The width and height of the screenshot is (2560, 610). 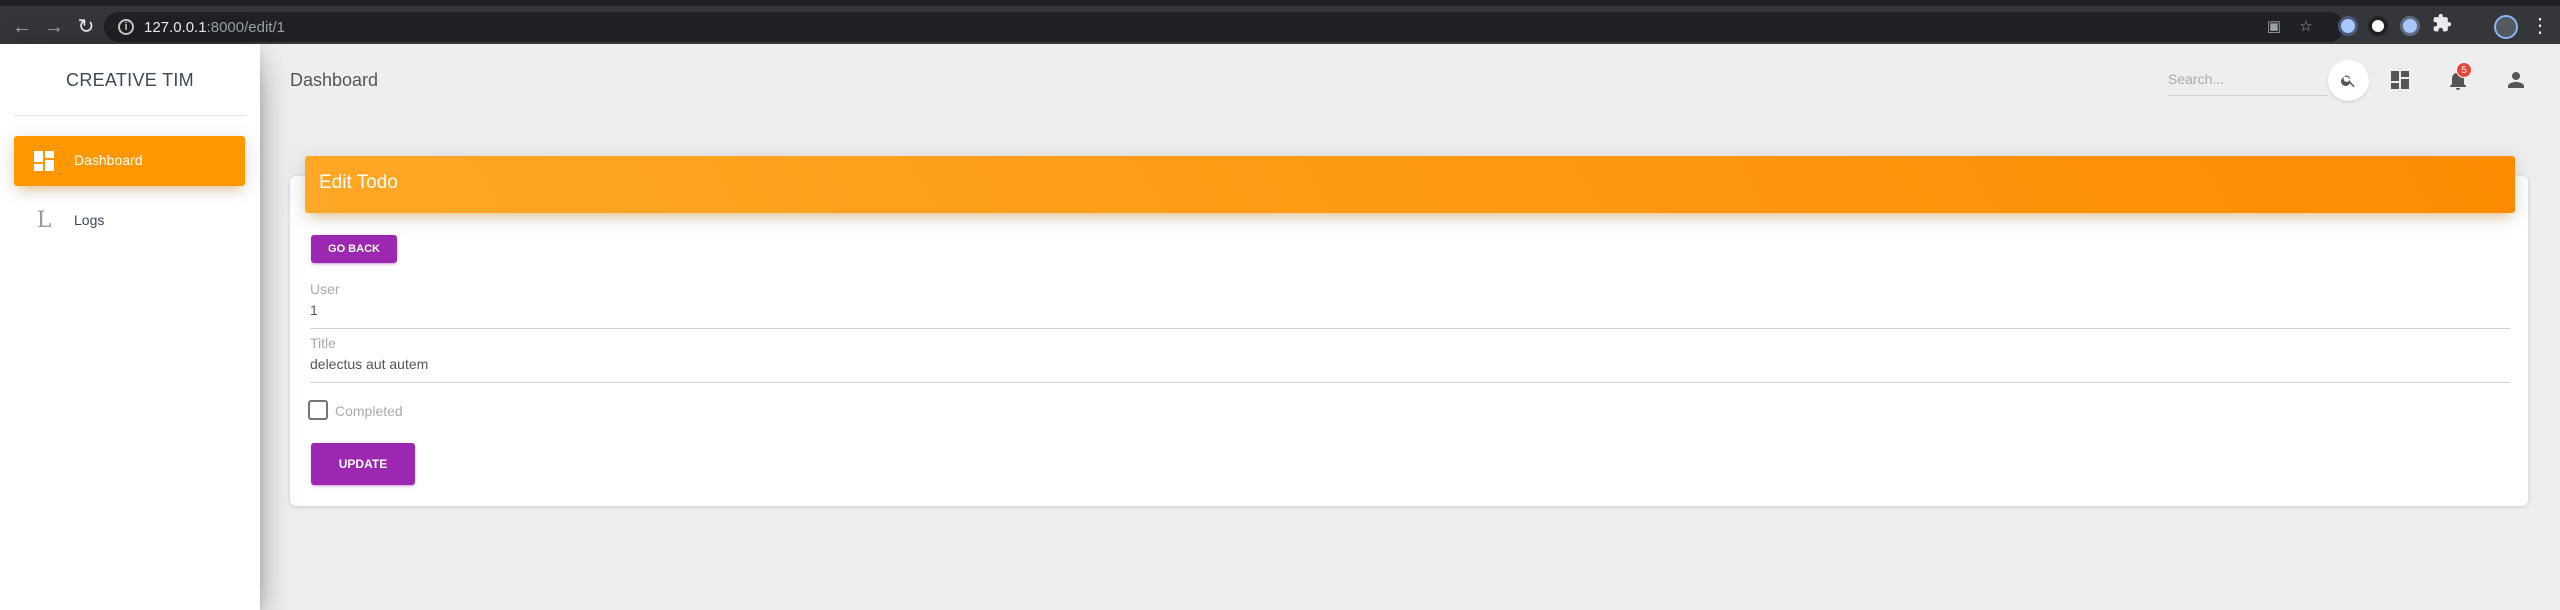 I want to click on profile-avatar-icon, so click(x=2506, y=27).